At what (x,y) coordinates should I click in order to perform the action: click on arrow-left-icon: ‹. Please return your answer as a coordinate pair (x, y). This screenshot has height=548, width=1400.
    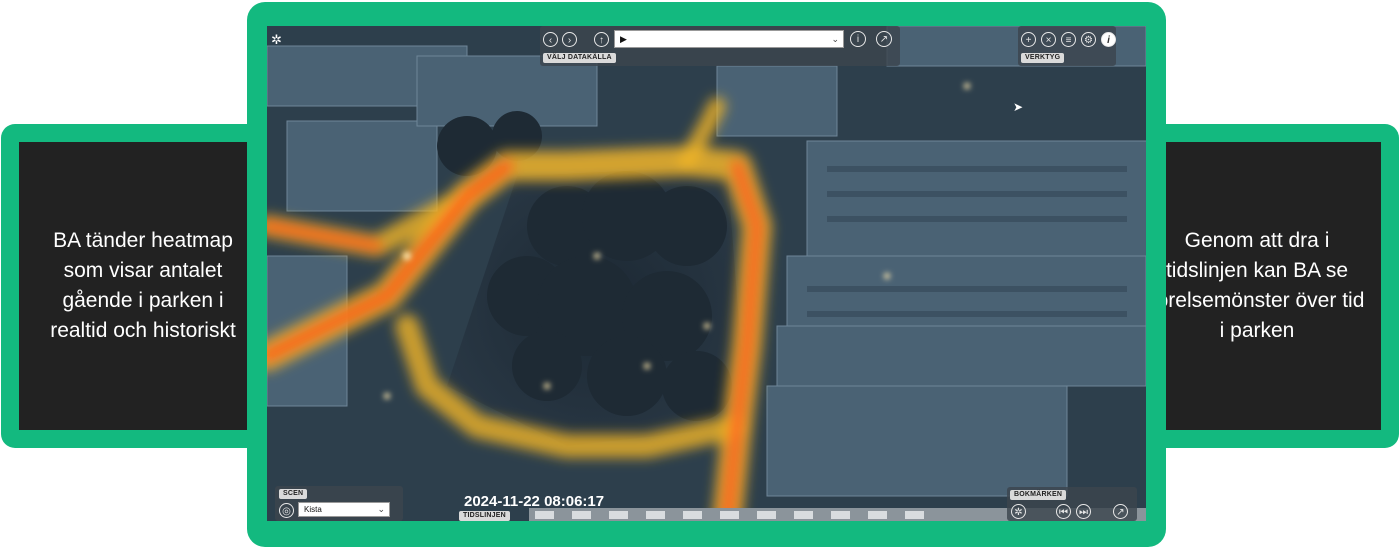
    Looking at the image, I should click on (550, 39).